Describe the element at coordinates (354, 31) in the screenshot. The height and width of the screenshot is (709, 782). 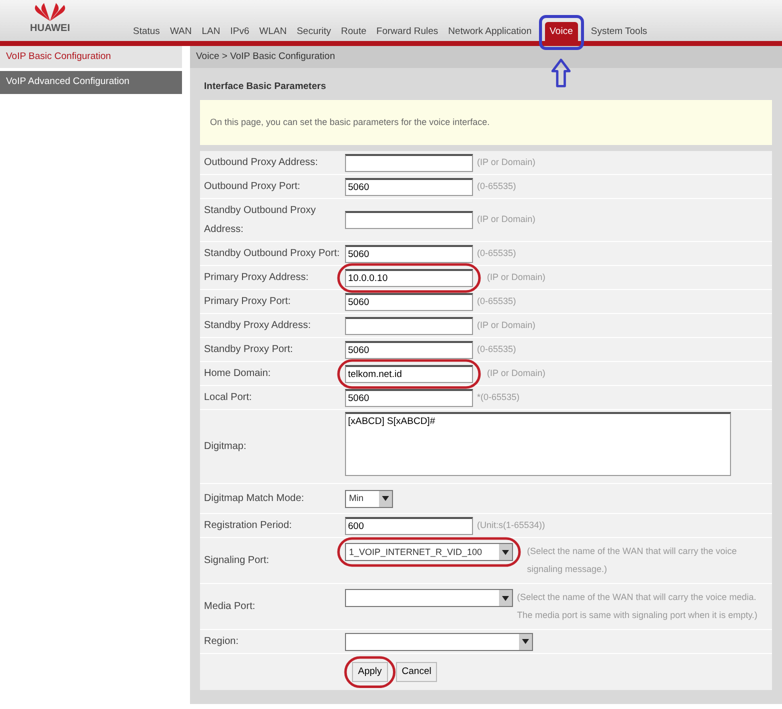
I see `nav-tab: Route` at that location.